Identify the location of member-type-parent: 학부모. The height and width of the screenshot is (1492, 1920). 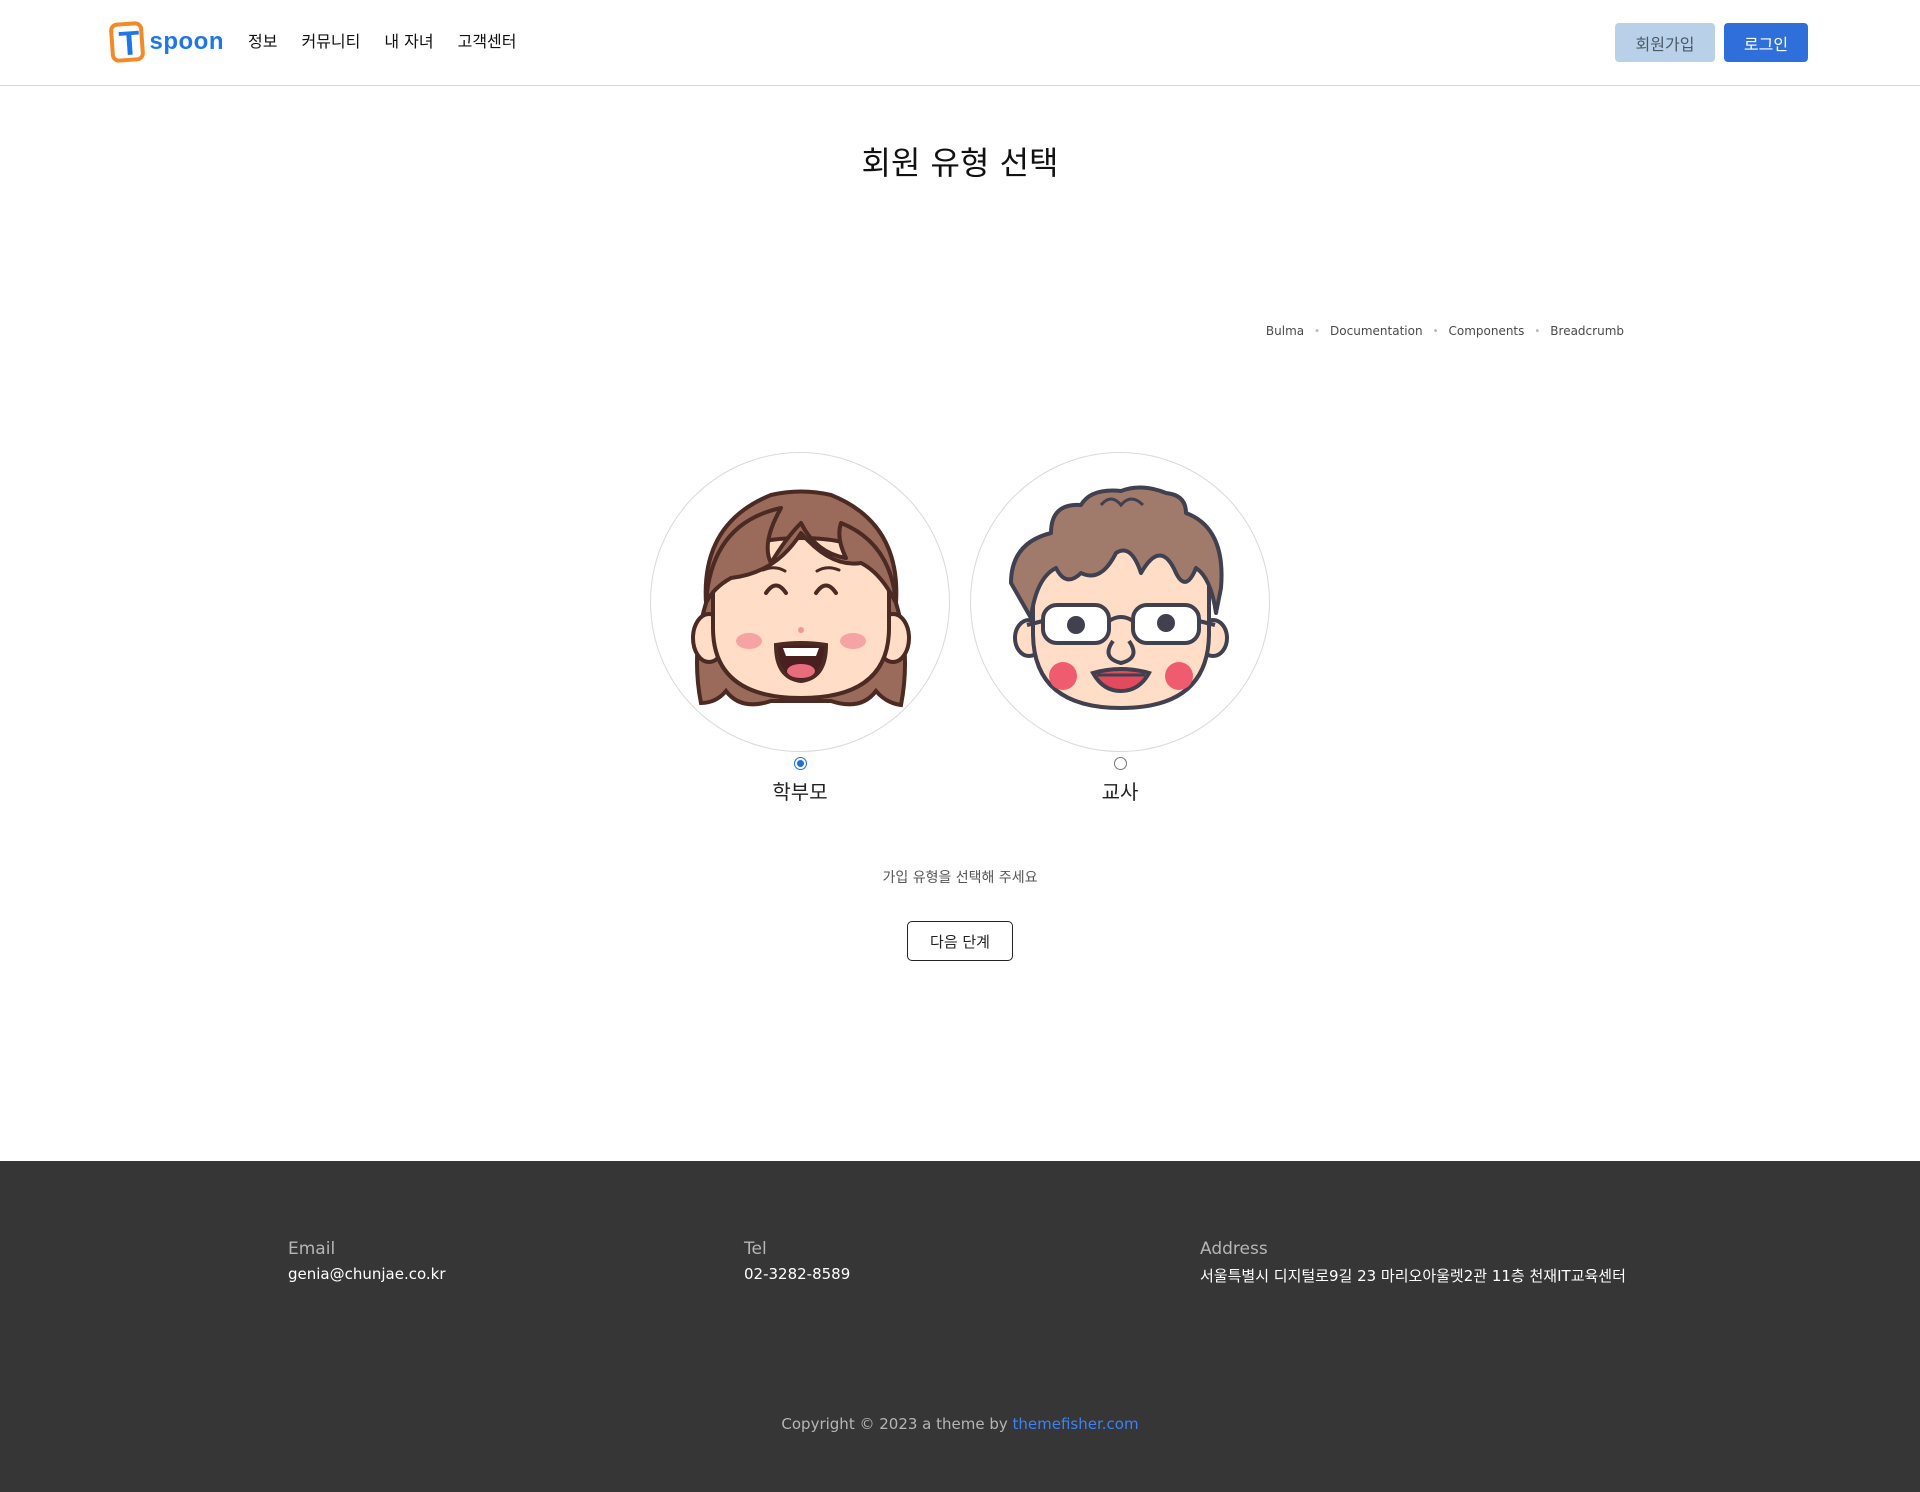
(800, 628).